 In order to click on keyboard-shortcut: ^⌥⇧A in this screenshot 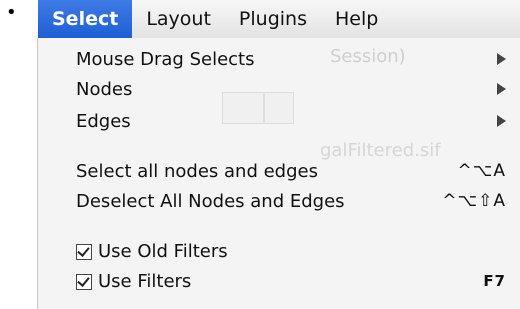, I will do `click(474, 201)`.